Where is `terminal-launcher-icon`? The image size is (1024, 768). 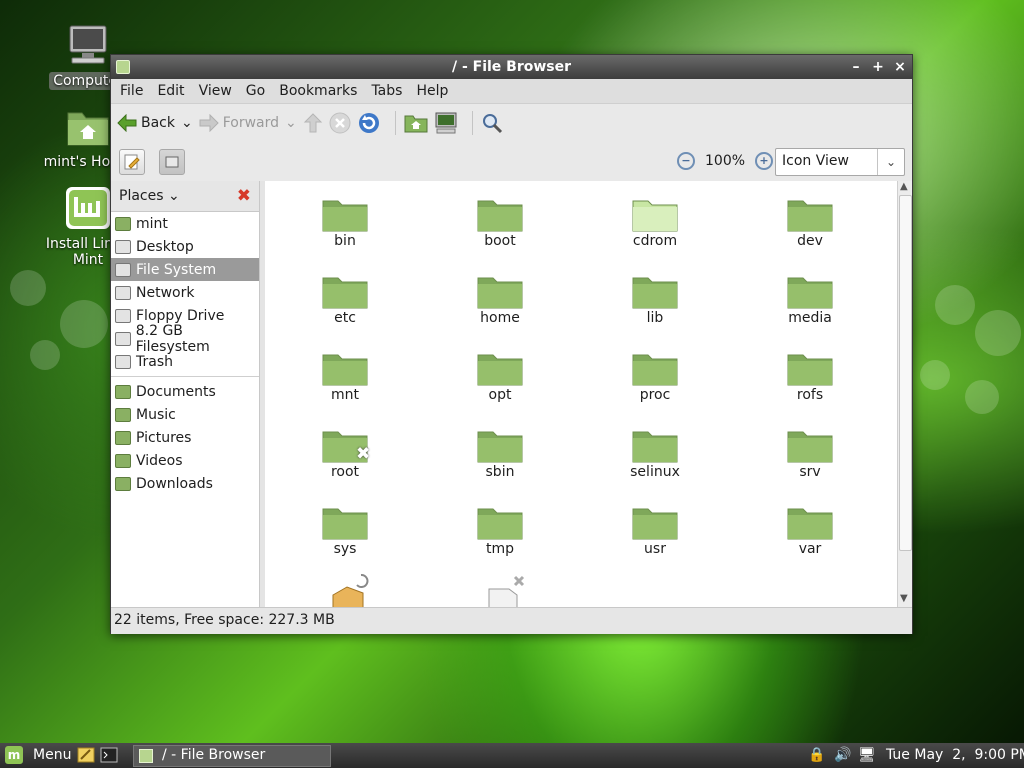
terminal-launcher-icon is located at coordinates (109, 755).